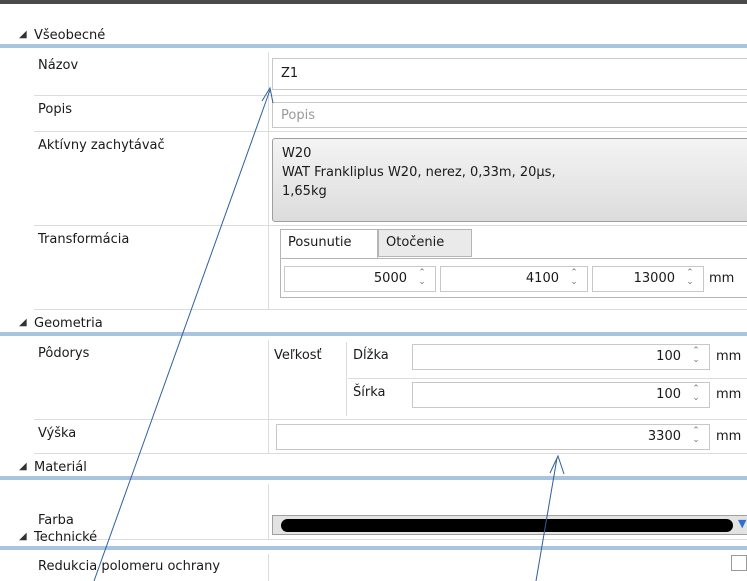 This screenshot has height=581, width=747. What do you see at coordinates (390, 567) in the screenshot?
I see `row-protection-radius: Redukcia polomeru ochrany` at bounding box center [390, 567].